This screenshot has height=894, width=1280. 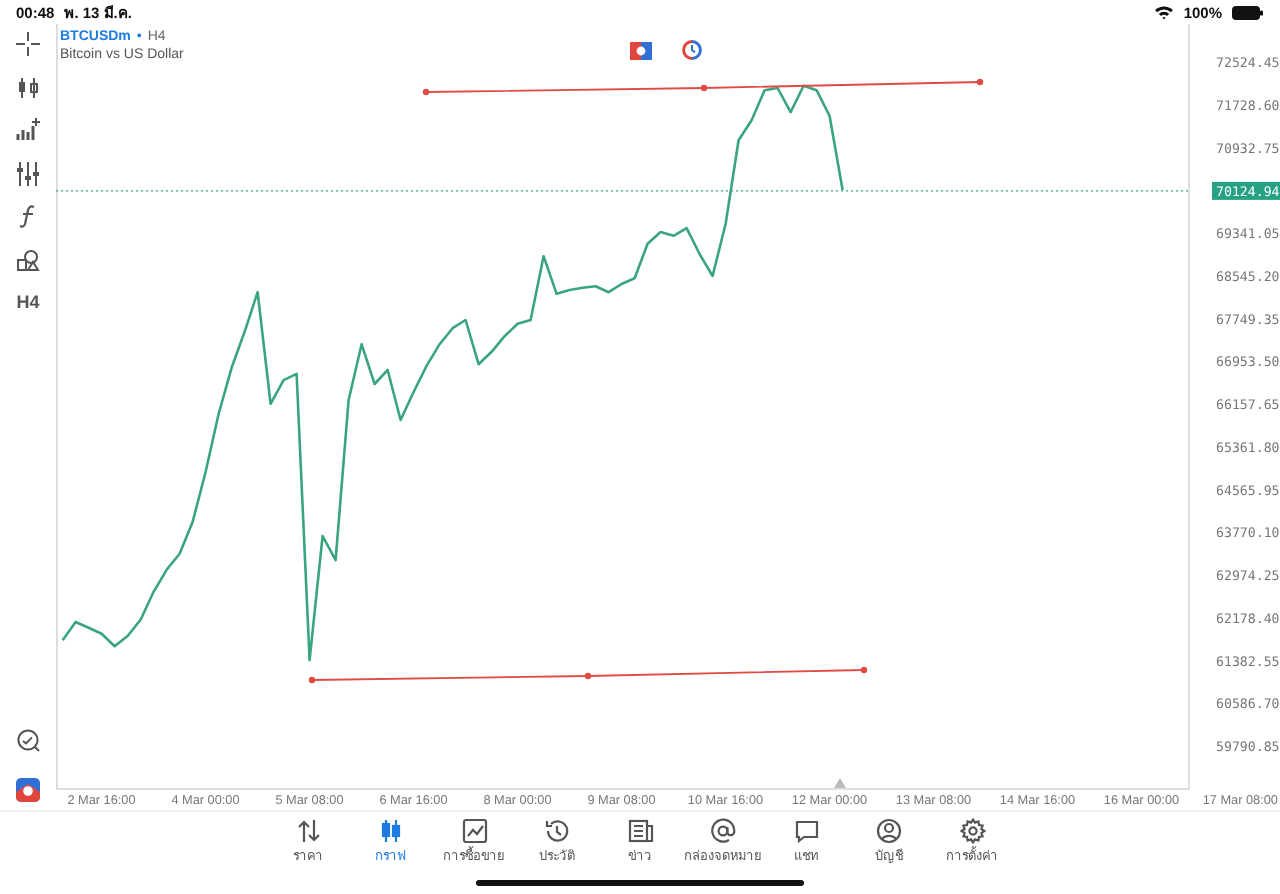 I want to click on indicators-icon, so click(x=28, y=130).